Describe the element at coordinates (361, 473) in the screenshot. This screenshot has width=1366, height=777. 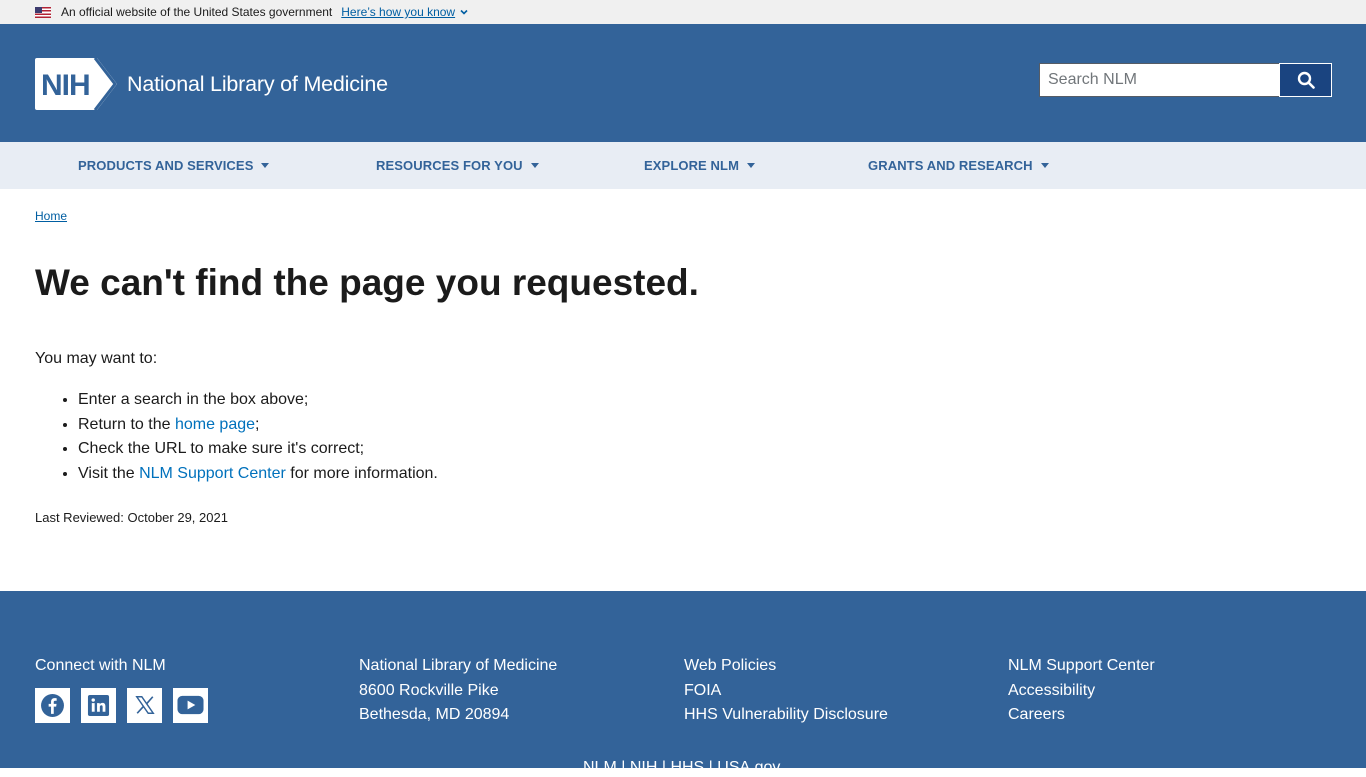
I see `suggestion-support-suffix: for more information.` at that location.